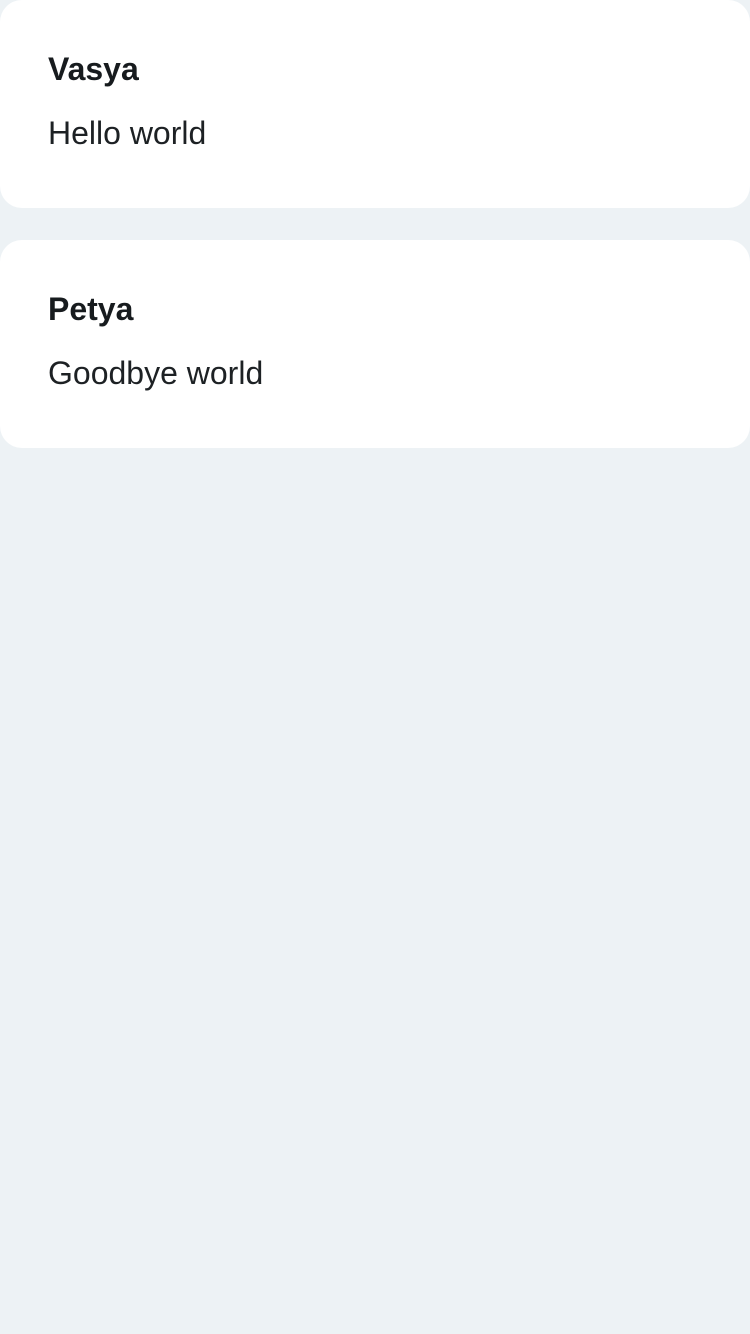 This screenshot has height=1334, width=750. Describe the element at coordinates (156, 373) in the screenshot. I see `post-text: Goodbye world` at that location.